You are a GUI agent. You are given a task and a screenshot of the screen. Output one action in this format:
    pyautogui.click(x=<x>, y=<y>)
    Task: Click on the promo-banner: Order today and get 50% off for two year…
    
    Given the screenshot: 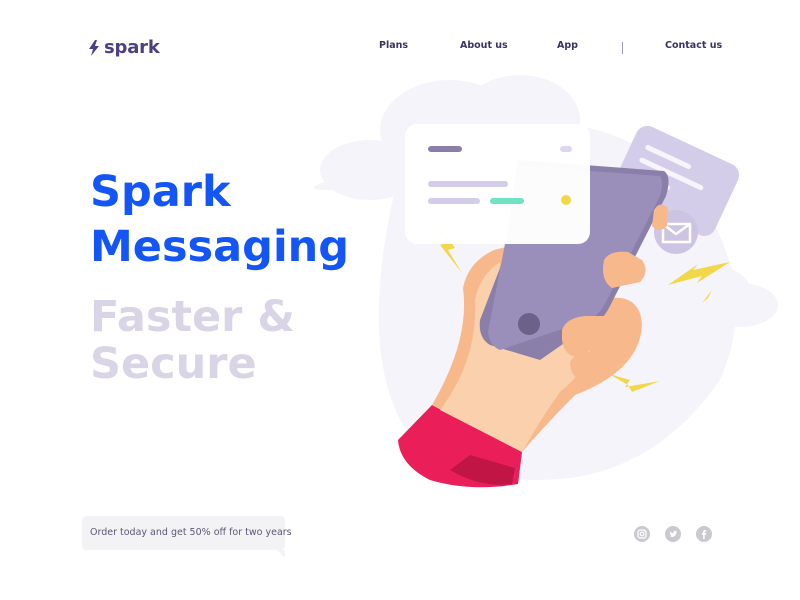 What is the action you would take?
    pyautogui.click(x=187, y=537)
    